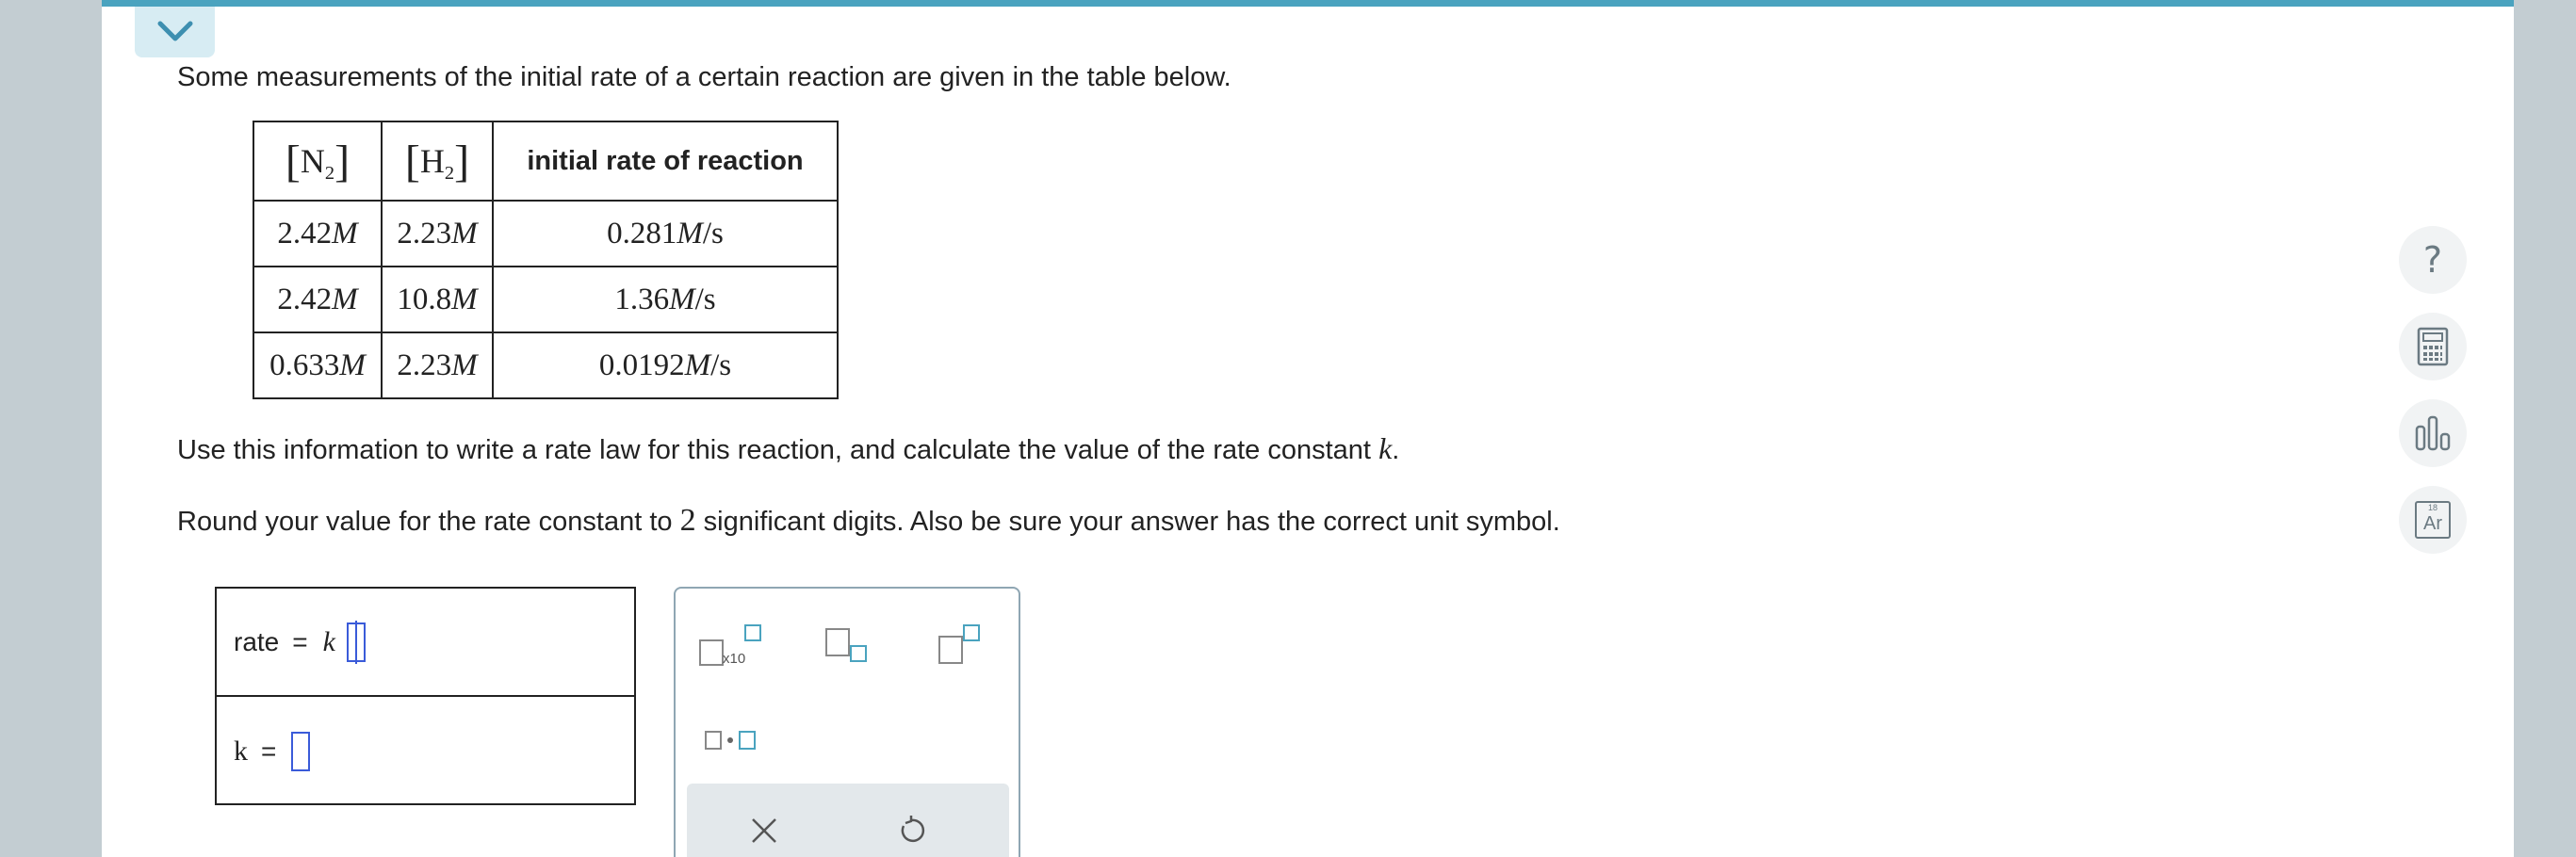 Image resolution: width=2576 pixels, height=857 pixels. Describe the element at coordinates (847, 722) in the screenshot. I see `math-palette: x10` at that location.